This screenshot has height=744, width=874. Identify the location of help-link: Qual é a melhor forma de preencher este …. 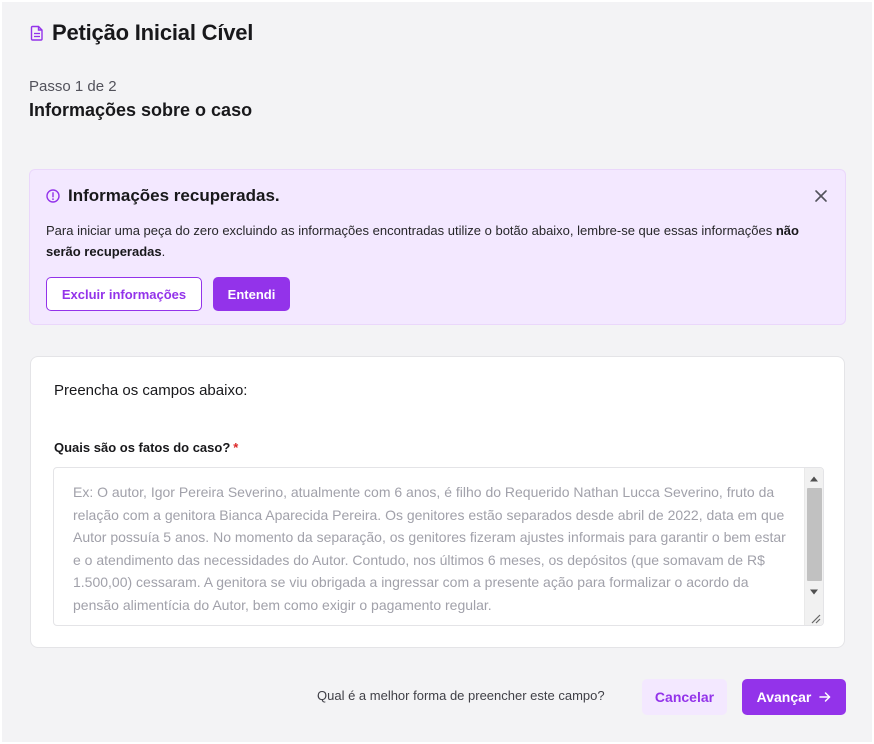
(461, 695).